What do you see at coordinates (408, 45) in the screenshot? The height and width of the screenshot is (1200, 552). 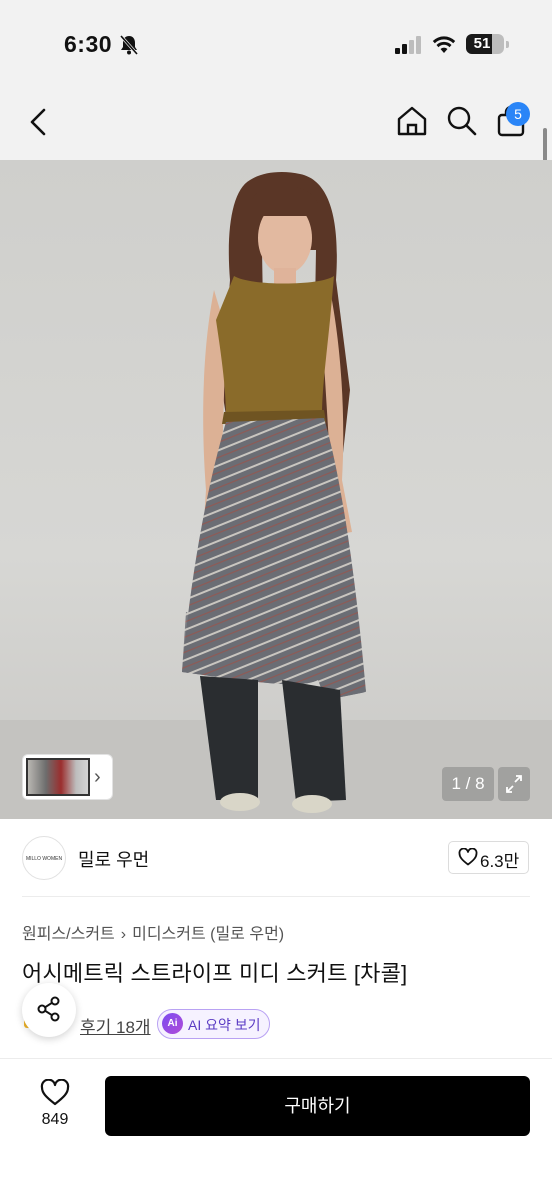 I see `signal-icon` at bounding box center [408, 45].